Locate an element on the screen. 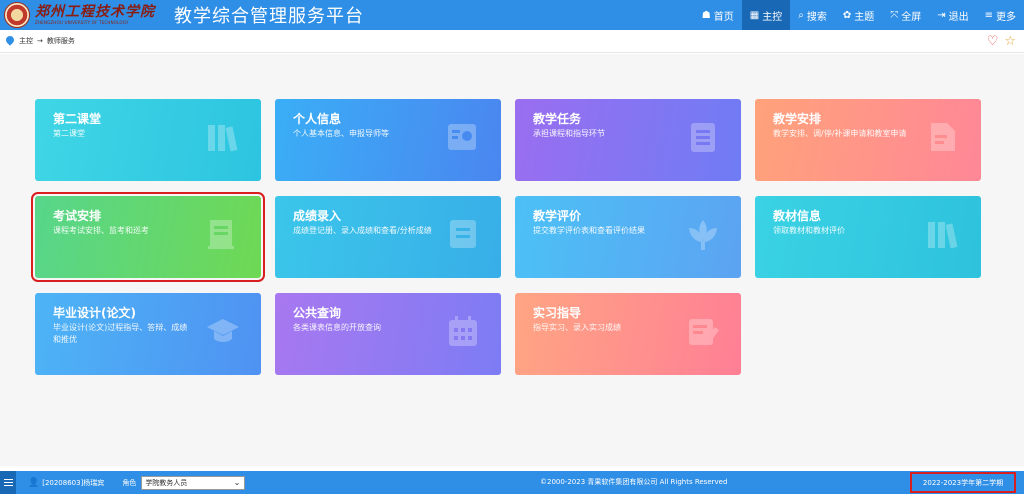  breadcrumb-root: 主控 is located at coordinates (26, 41).